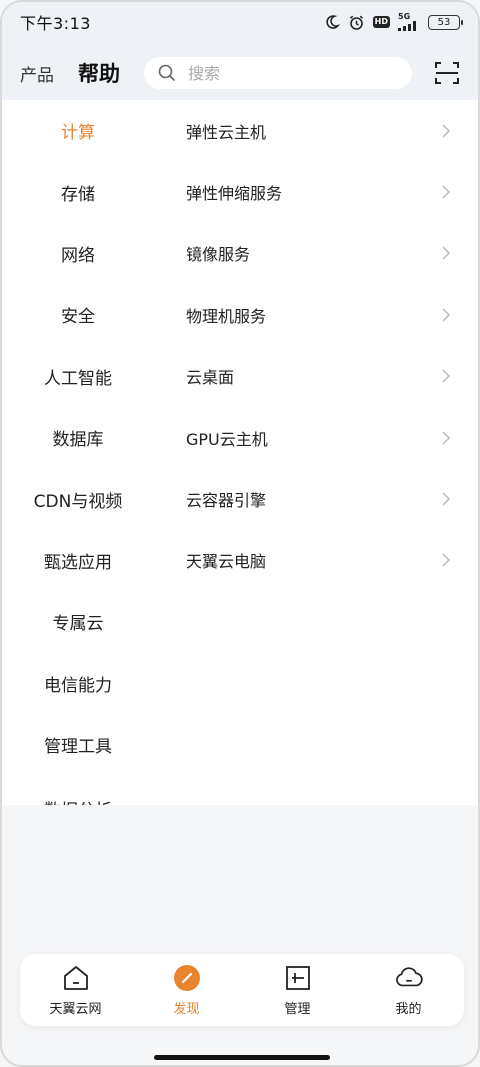 Image resolution: width=480 pixels, height=1067 pixels. What do you see at coordinates (187, 978) in the screenshot?
I see `discover-icon` at bounding box center [187, 978].